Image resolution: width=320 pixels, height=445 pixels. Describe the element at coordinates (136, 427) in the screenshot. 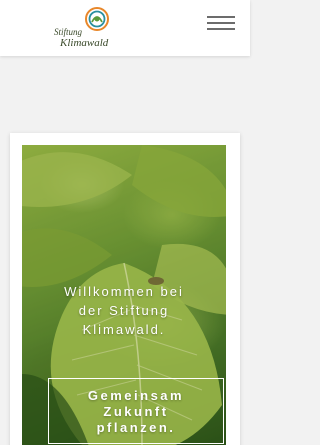

I see `cta-line: pflanzen.` at that location.